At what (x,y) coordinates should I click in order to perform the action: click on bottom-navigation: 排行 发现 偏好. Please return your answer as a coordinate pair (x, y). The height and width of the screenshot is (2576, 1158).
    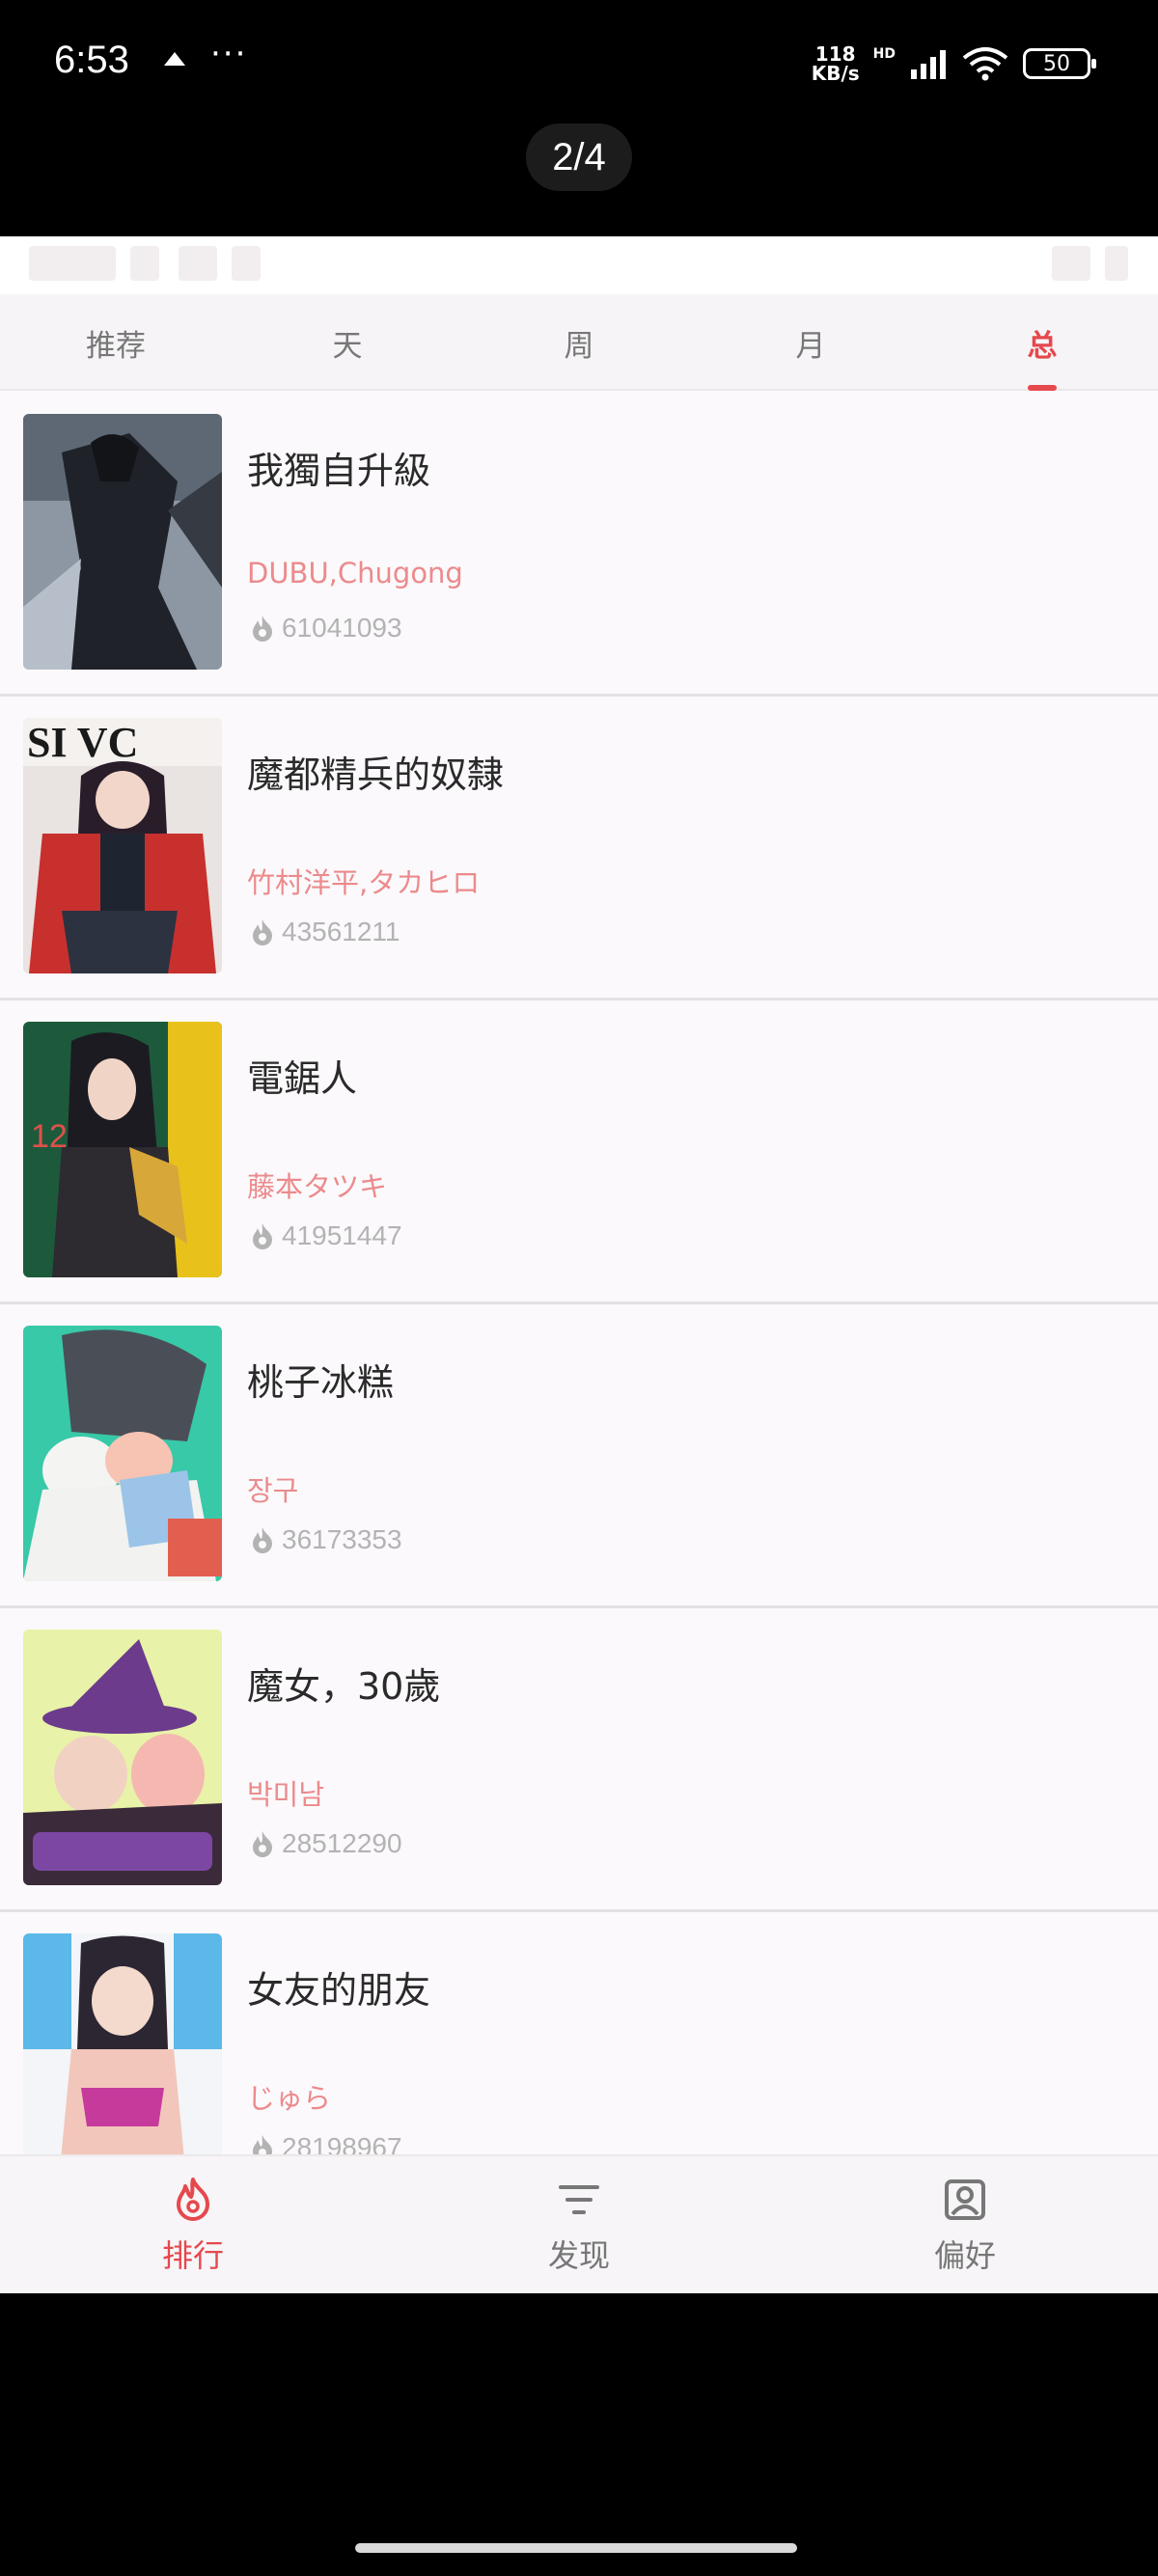
    Looking at the image, I should click on (579, 2223).